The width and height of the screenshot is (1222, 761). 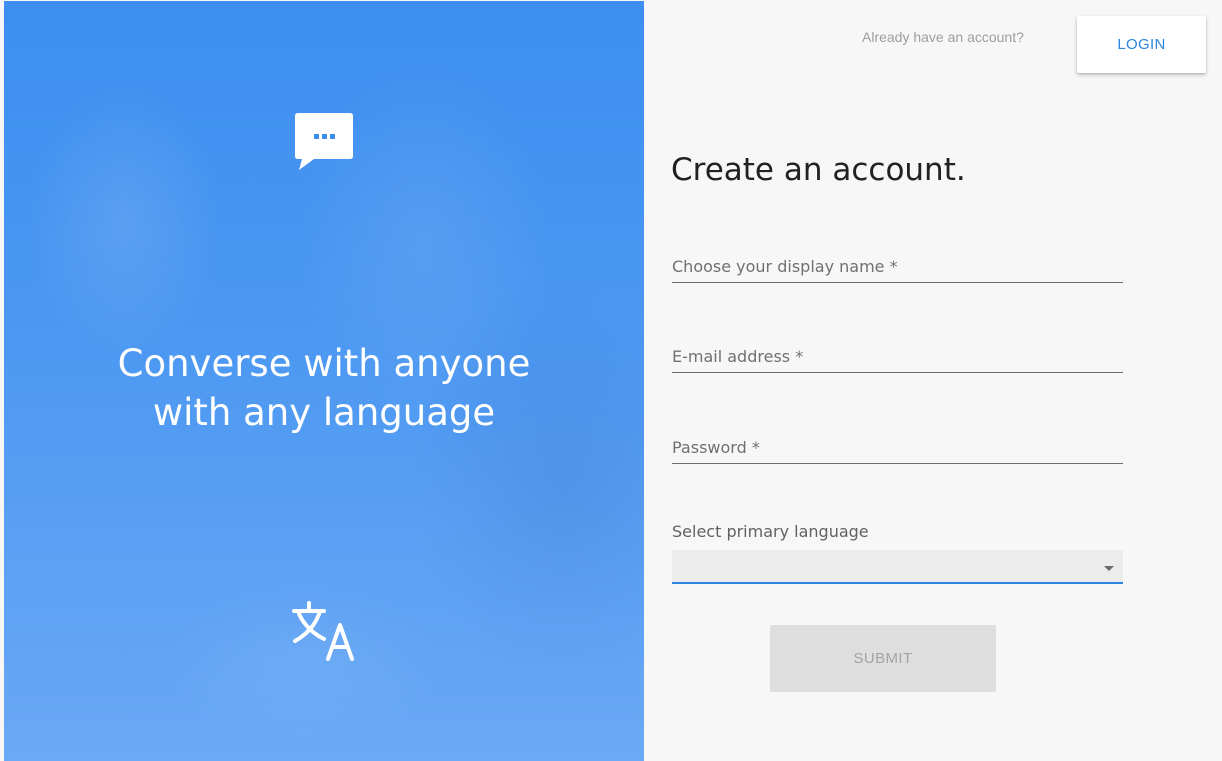 What do you see at coordinates (897, 358) in the screenshot?
I see `email-field: E-mail address *` at bounding box center [897, 358].